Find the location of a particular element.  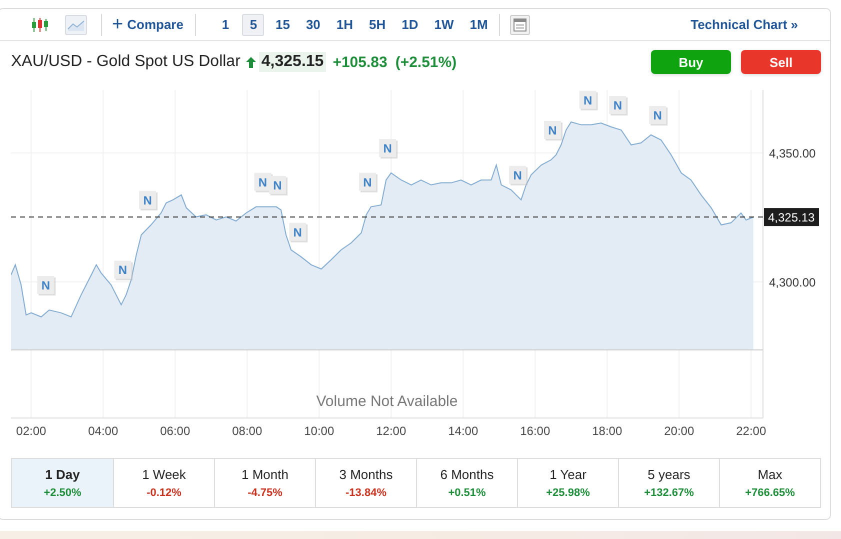

percent-change: (+2.51%) is located at coordinates (426, 62).